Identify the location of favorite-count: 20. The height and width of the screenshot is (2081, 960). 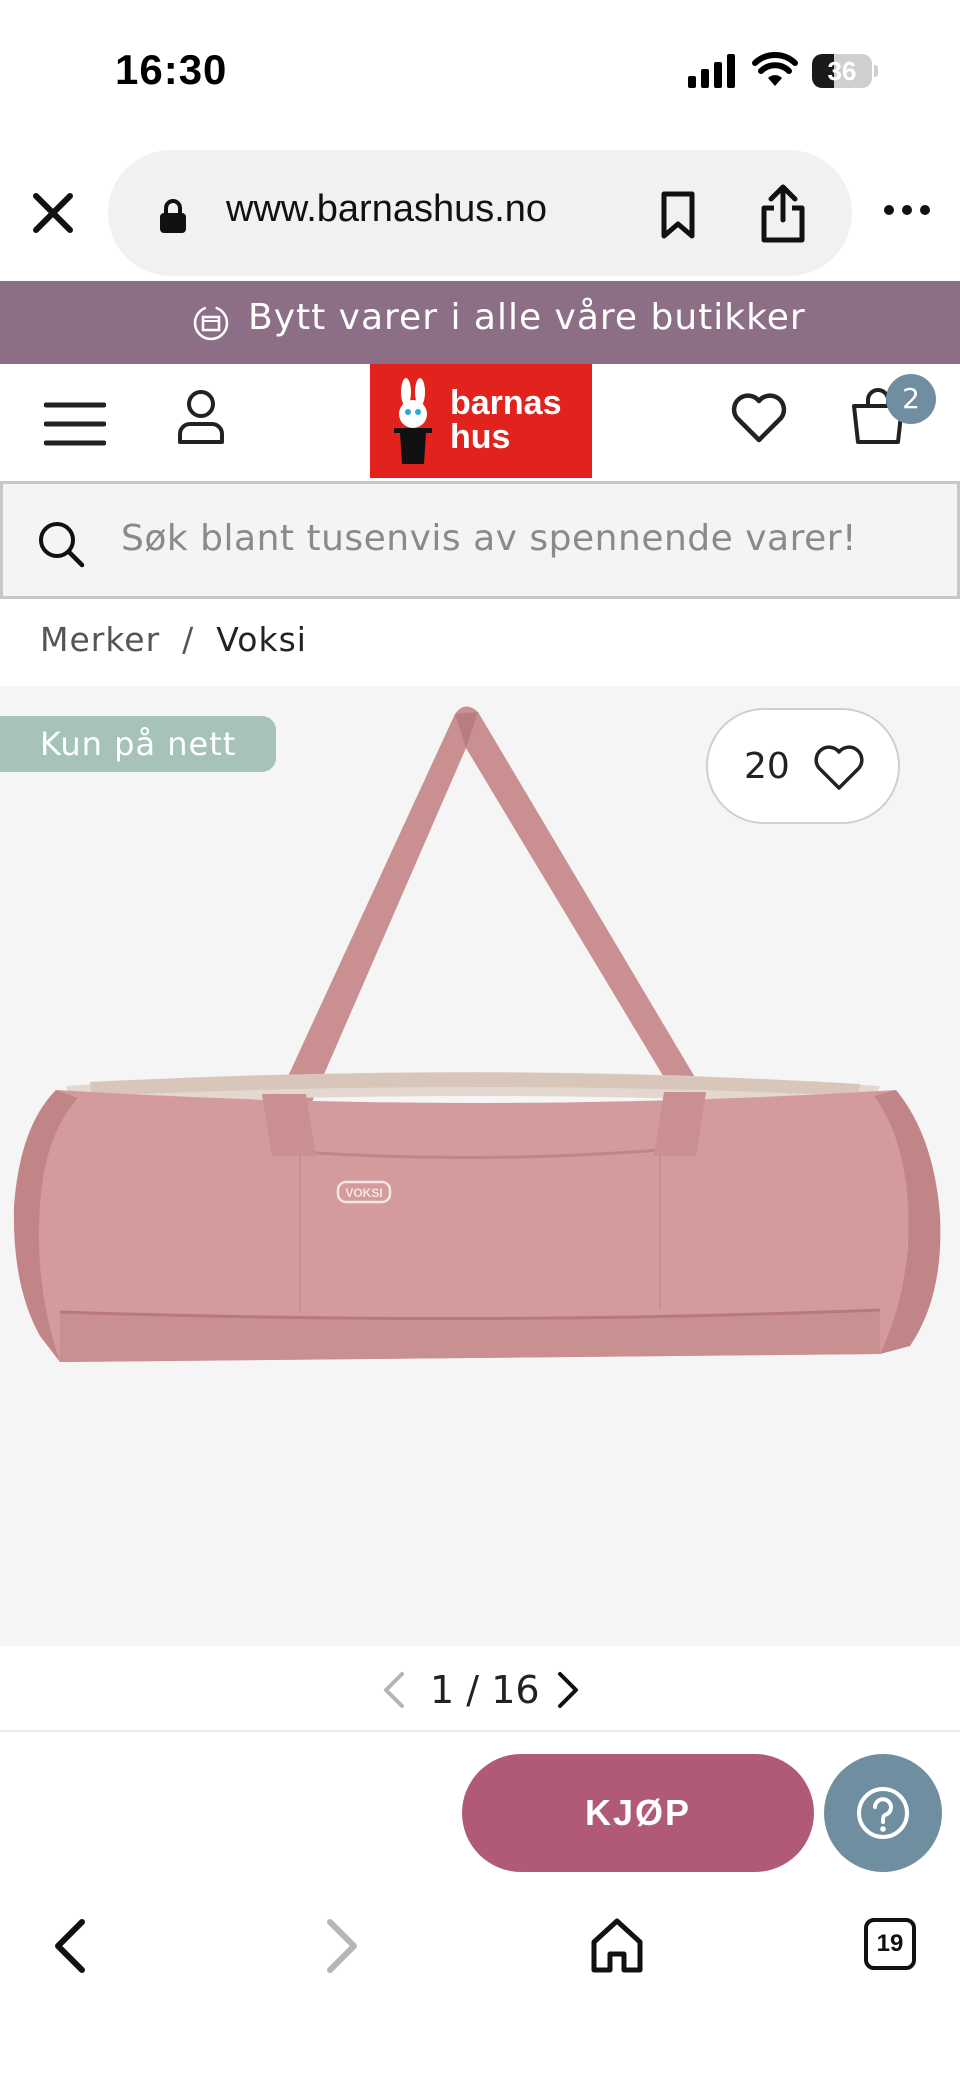
(767, 766).